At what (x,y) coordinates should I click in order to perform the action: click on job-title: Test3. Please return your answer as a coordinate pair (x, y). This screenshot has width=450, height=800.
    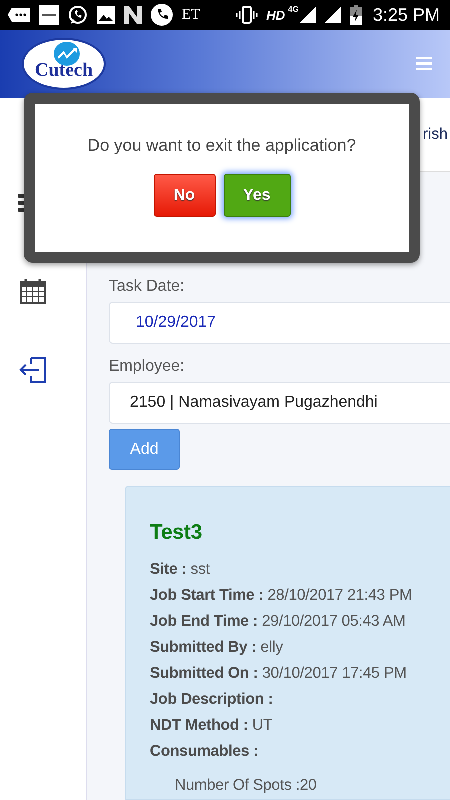
    Looking at the image, I should click on (177, 533).